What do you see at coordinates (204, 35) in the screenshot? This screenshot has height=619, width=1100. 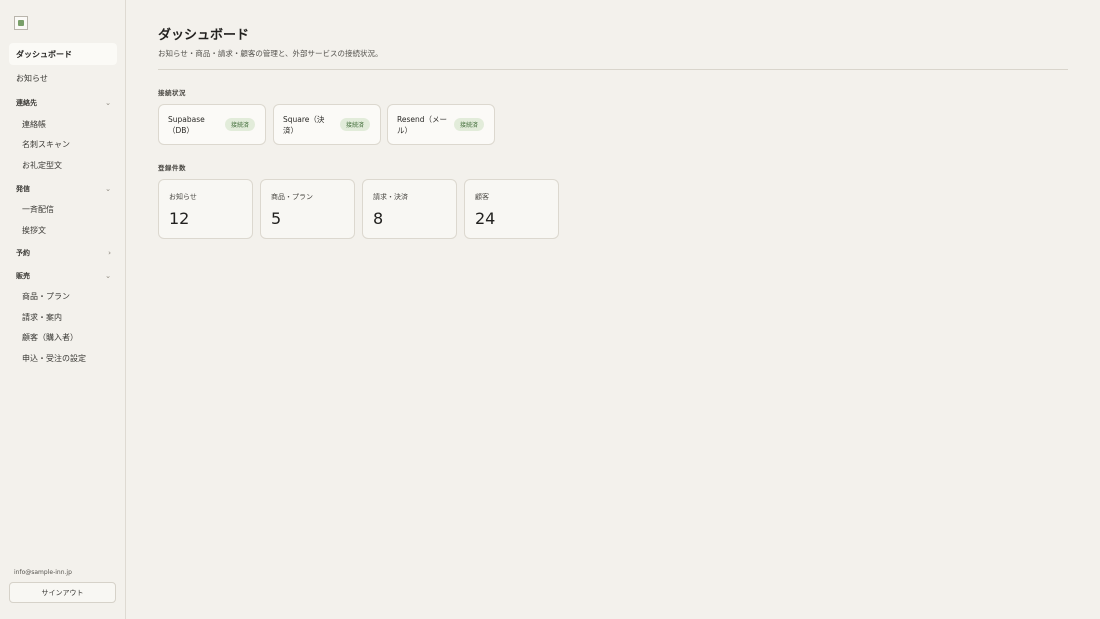 I see `page-title: ダッシュボード` at bounding box center [204, 35].